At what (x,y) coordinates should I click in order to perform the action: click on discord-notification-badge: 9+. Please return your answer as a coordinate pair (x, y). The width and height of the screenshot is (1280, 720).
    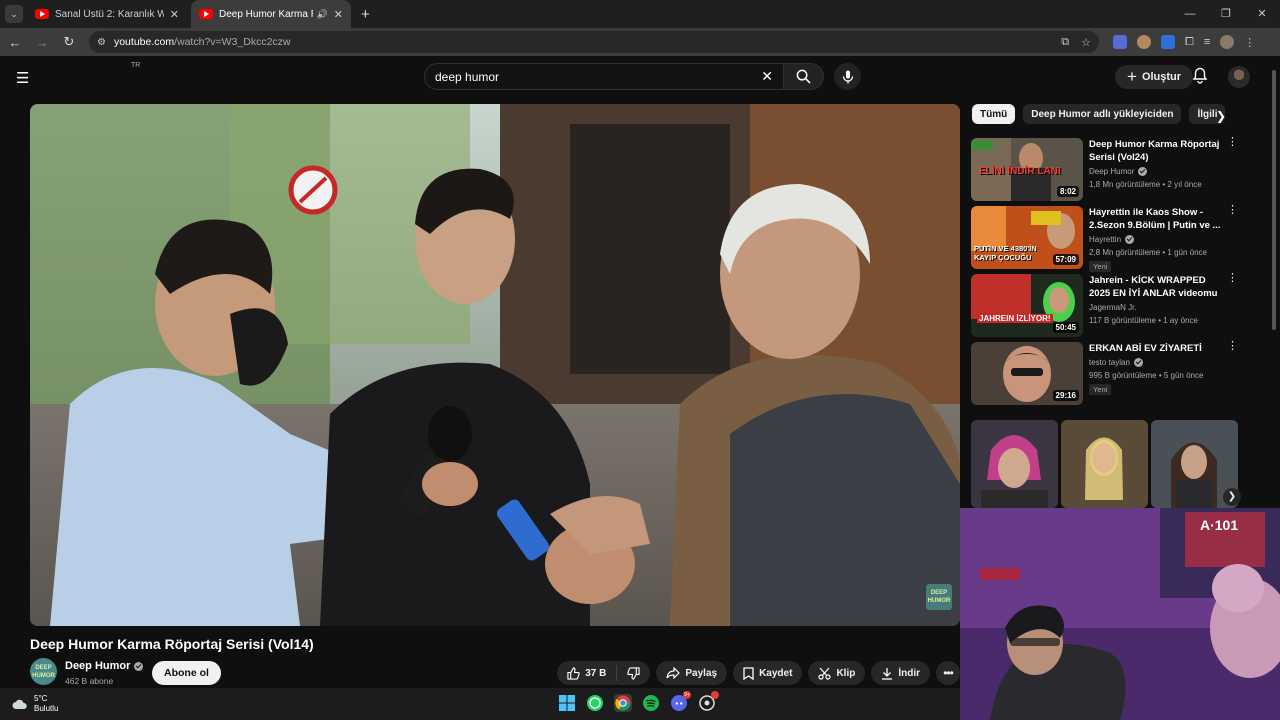
    Looking at the image, I should click on (687, 695).